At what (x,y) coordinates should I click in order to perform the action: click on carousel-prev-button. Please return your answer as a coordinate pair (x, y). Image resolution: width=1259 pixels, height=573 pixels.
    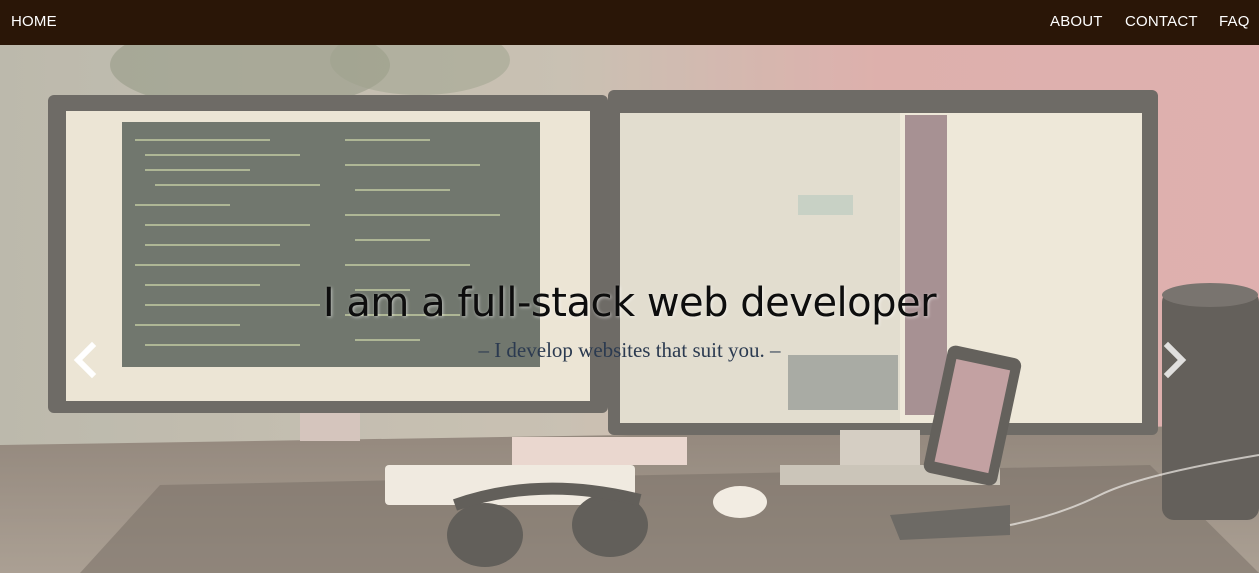
    Looking at the image, I should click on (85, 360).